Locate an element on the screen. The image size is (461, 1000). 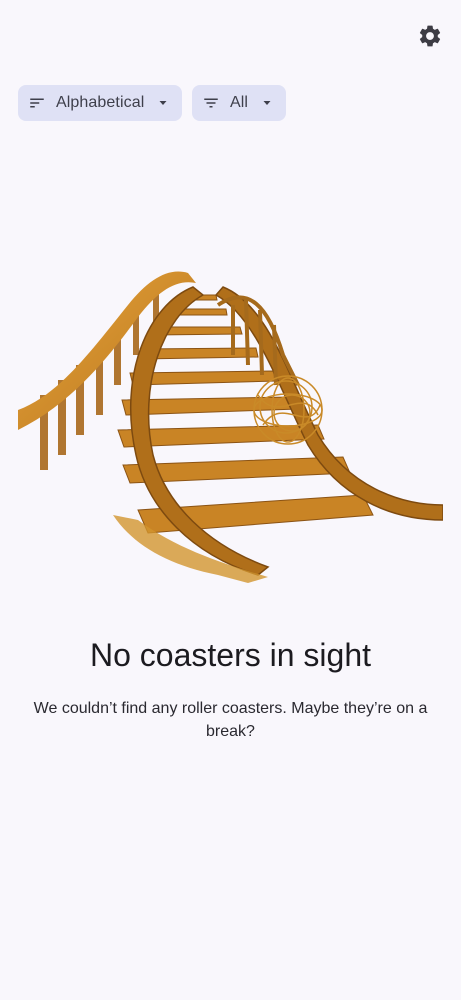
filter-chip-label: All is located at coordinates (239, 102).